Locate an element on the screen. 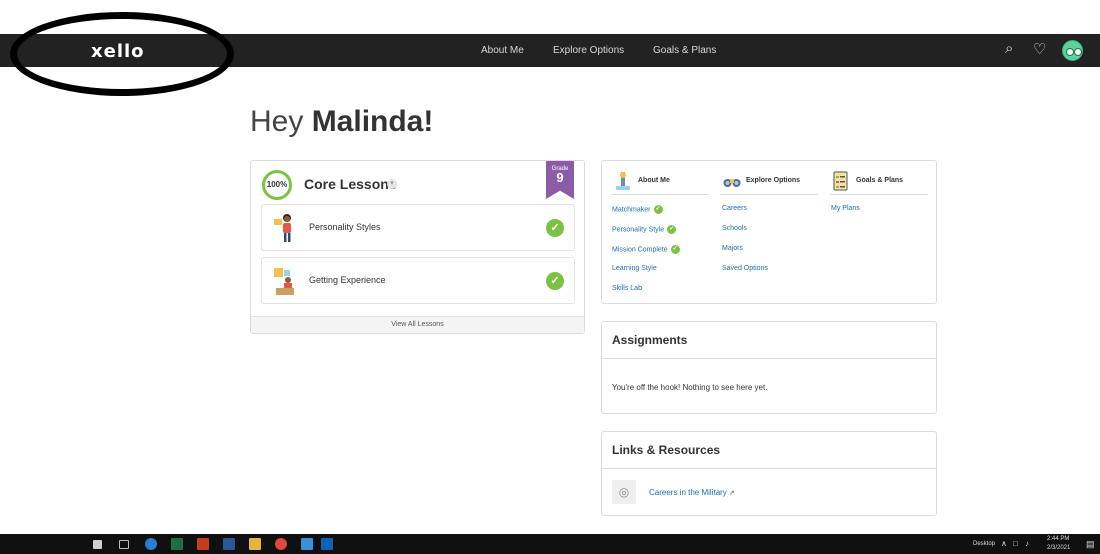 This screenshot has width=1100, height=554. binoculars-icon is located at coordinates (732, 183).